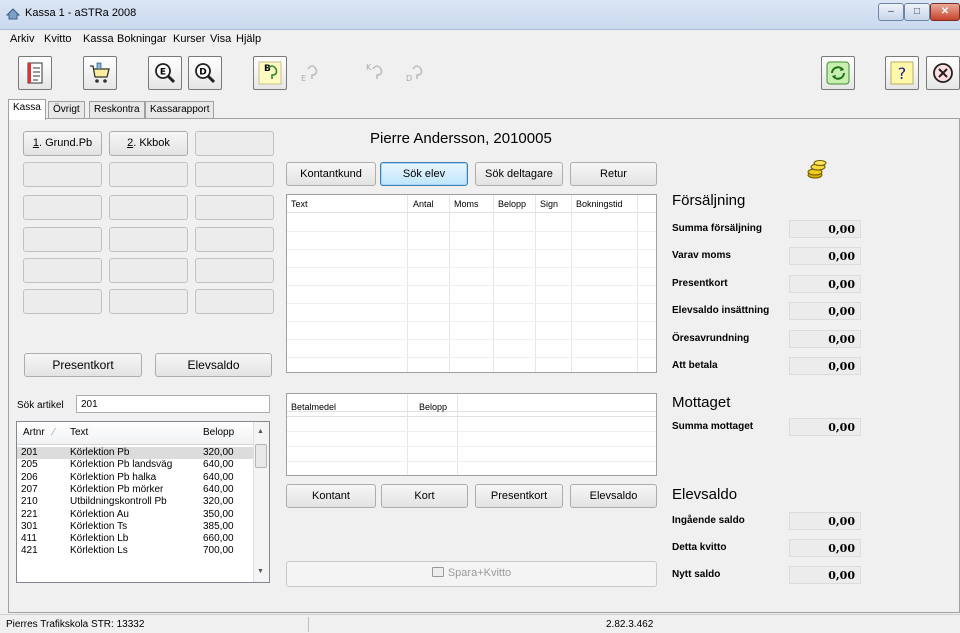 The height and width of the screenshot is (633, 960). Describe the element at coordinates (135, 527) in the screenshot. I see `list-item: 301 Körlektion Ts 385,00` at that location.